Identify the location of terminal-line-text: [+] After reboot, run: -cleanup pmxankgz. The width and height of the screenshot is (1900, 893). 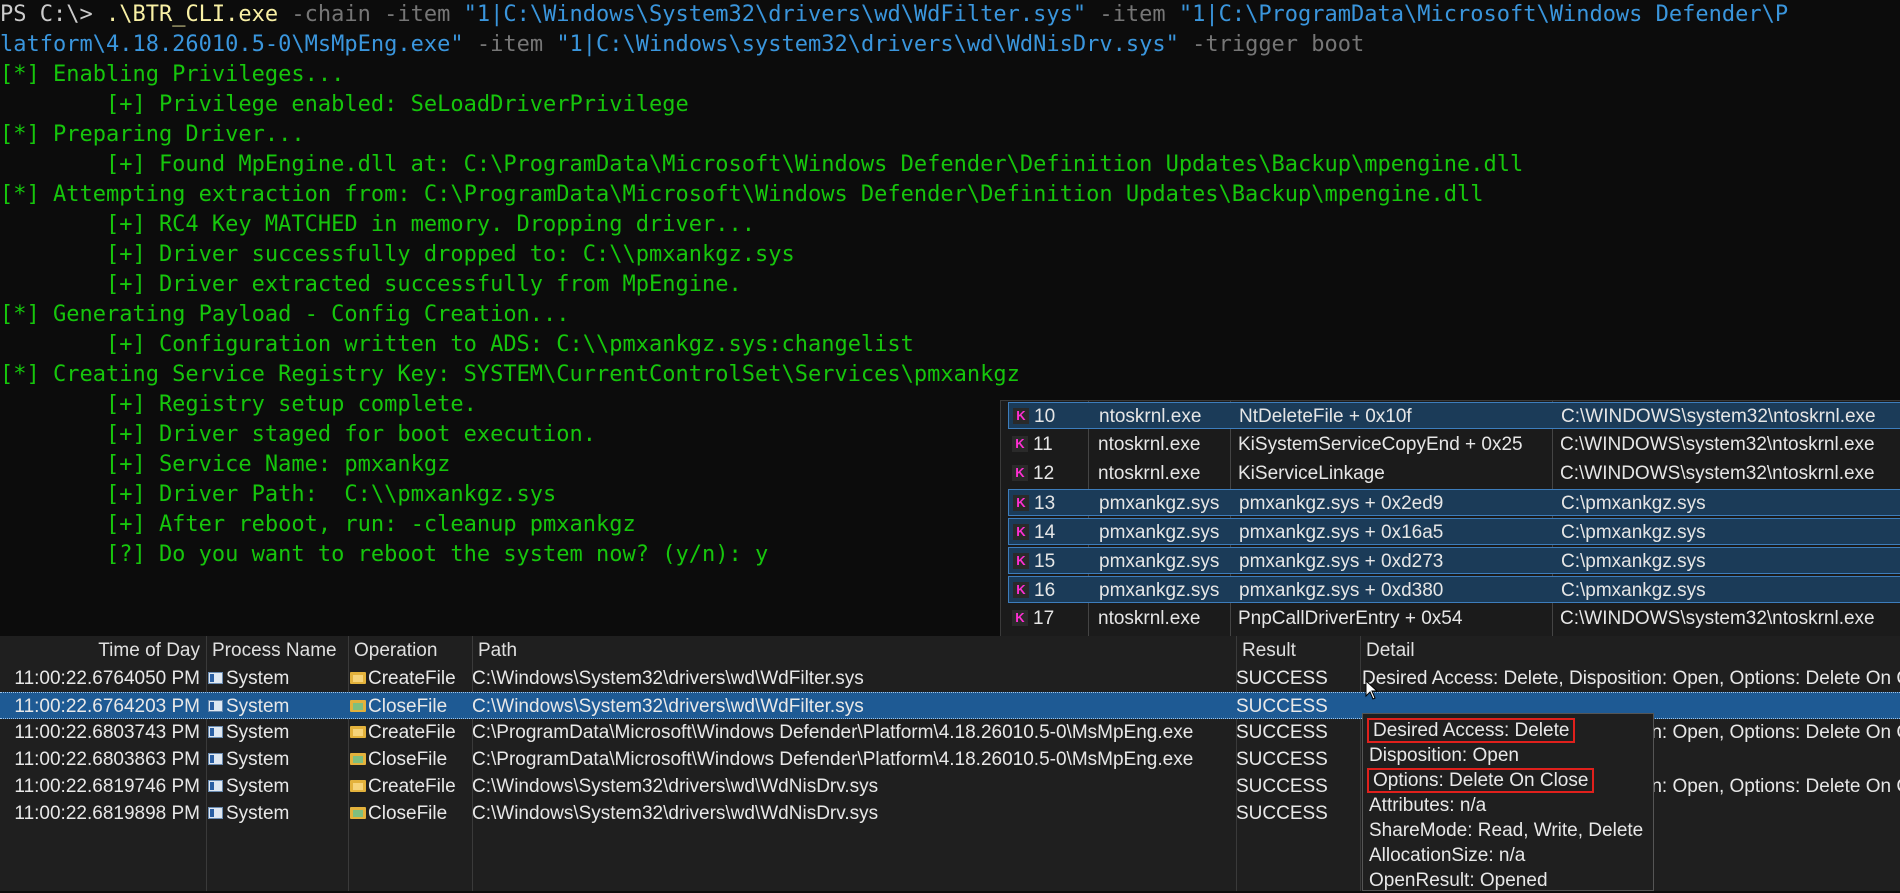
(318, 524).